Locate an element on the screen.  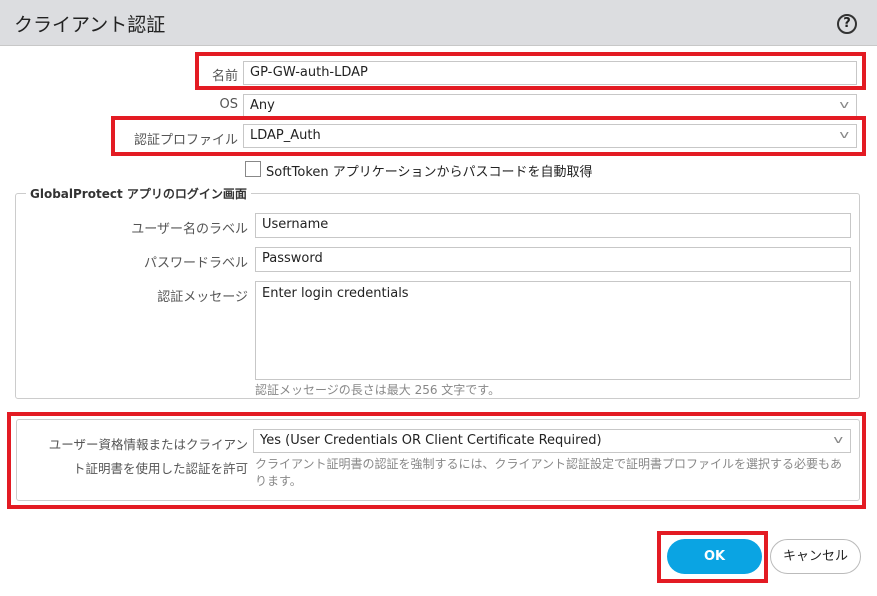
profile-select: LDAP_Auth v is located at coordinates (550, 136).